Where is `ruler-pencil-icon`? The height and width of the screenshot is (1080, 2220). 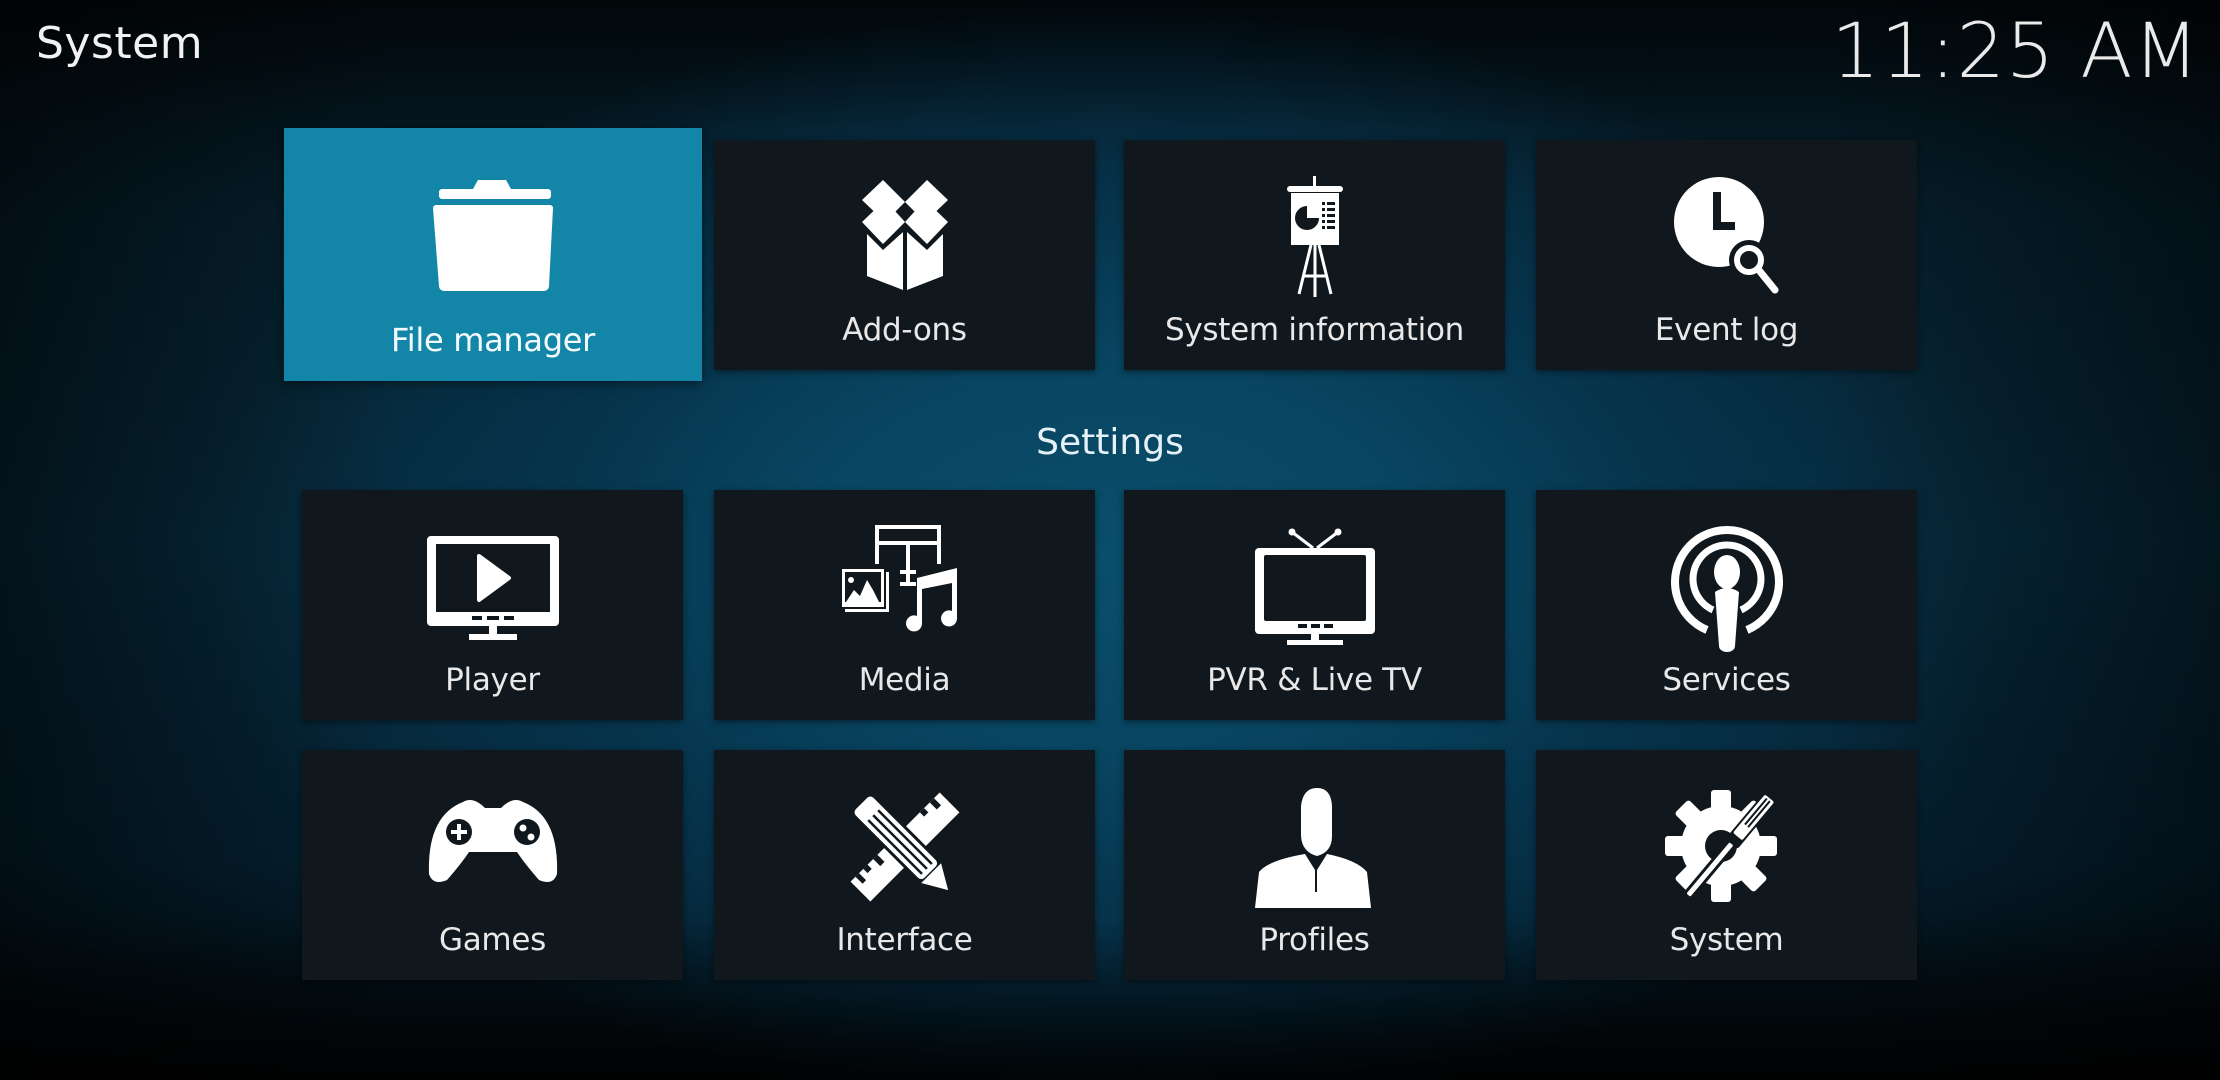
ruler-pencil-icon is located at coordinates (905, 847).